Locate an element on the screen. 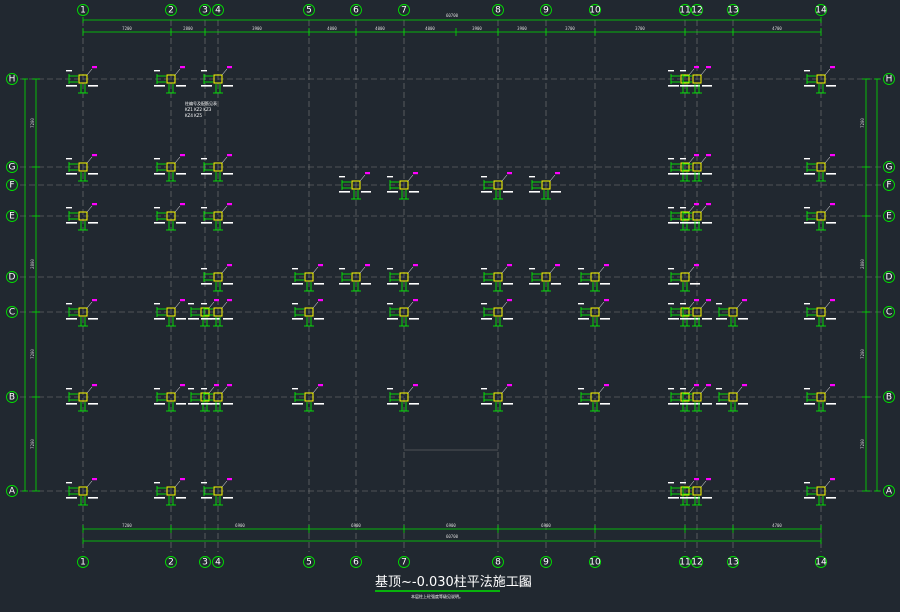  axis-bubble-6: 6 is located at coordinates (356, 562).